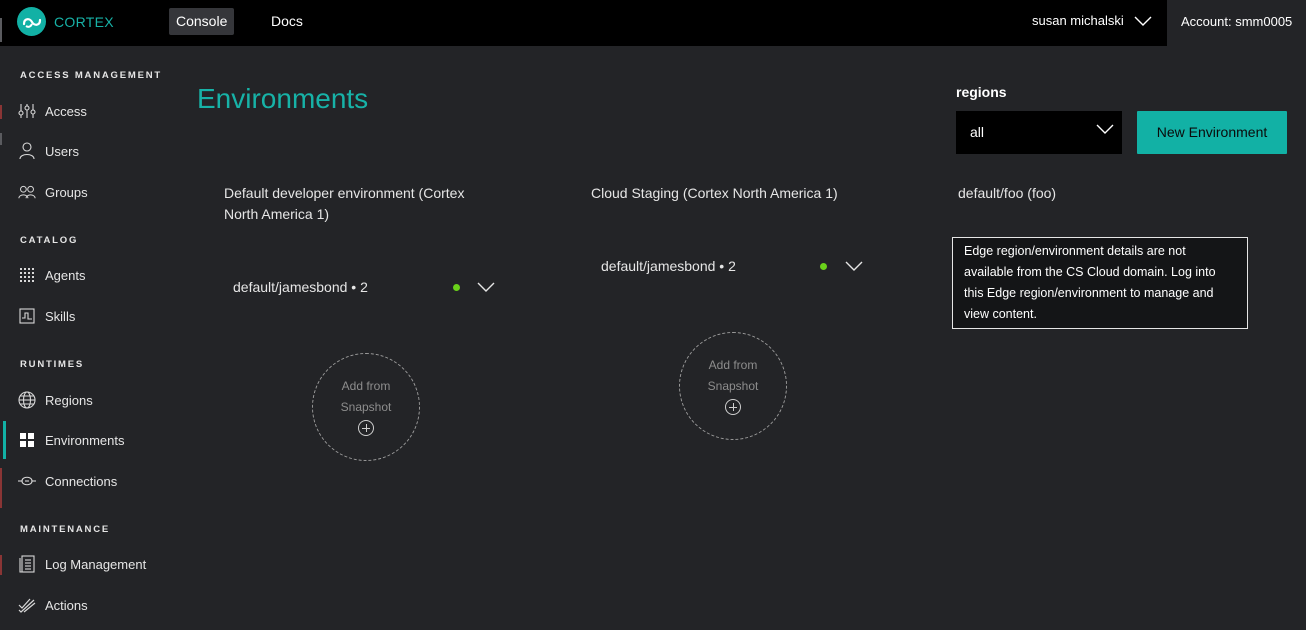  I want to click on sidebar-item-agents: Agents, so click(89, 275).